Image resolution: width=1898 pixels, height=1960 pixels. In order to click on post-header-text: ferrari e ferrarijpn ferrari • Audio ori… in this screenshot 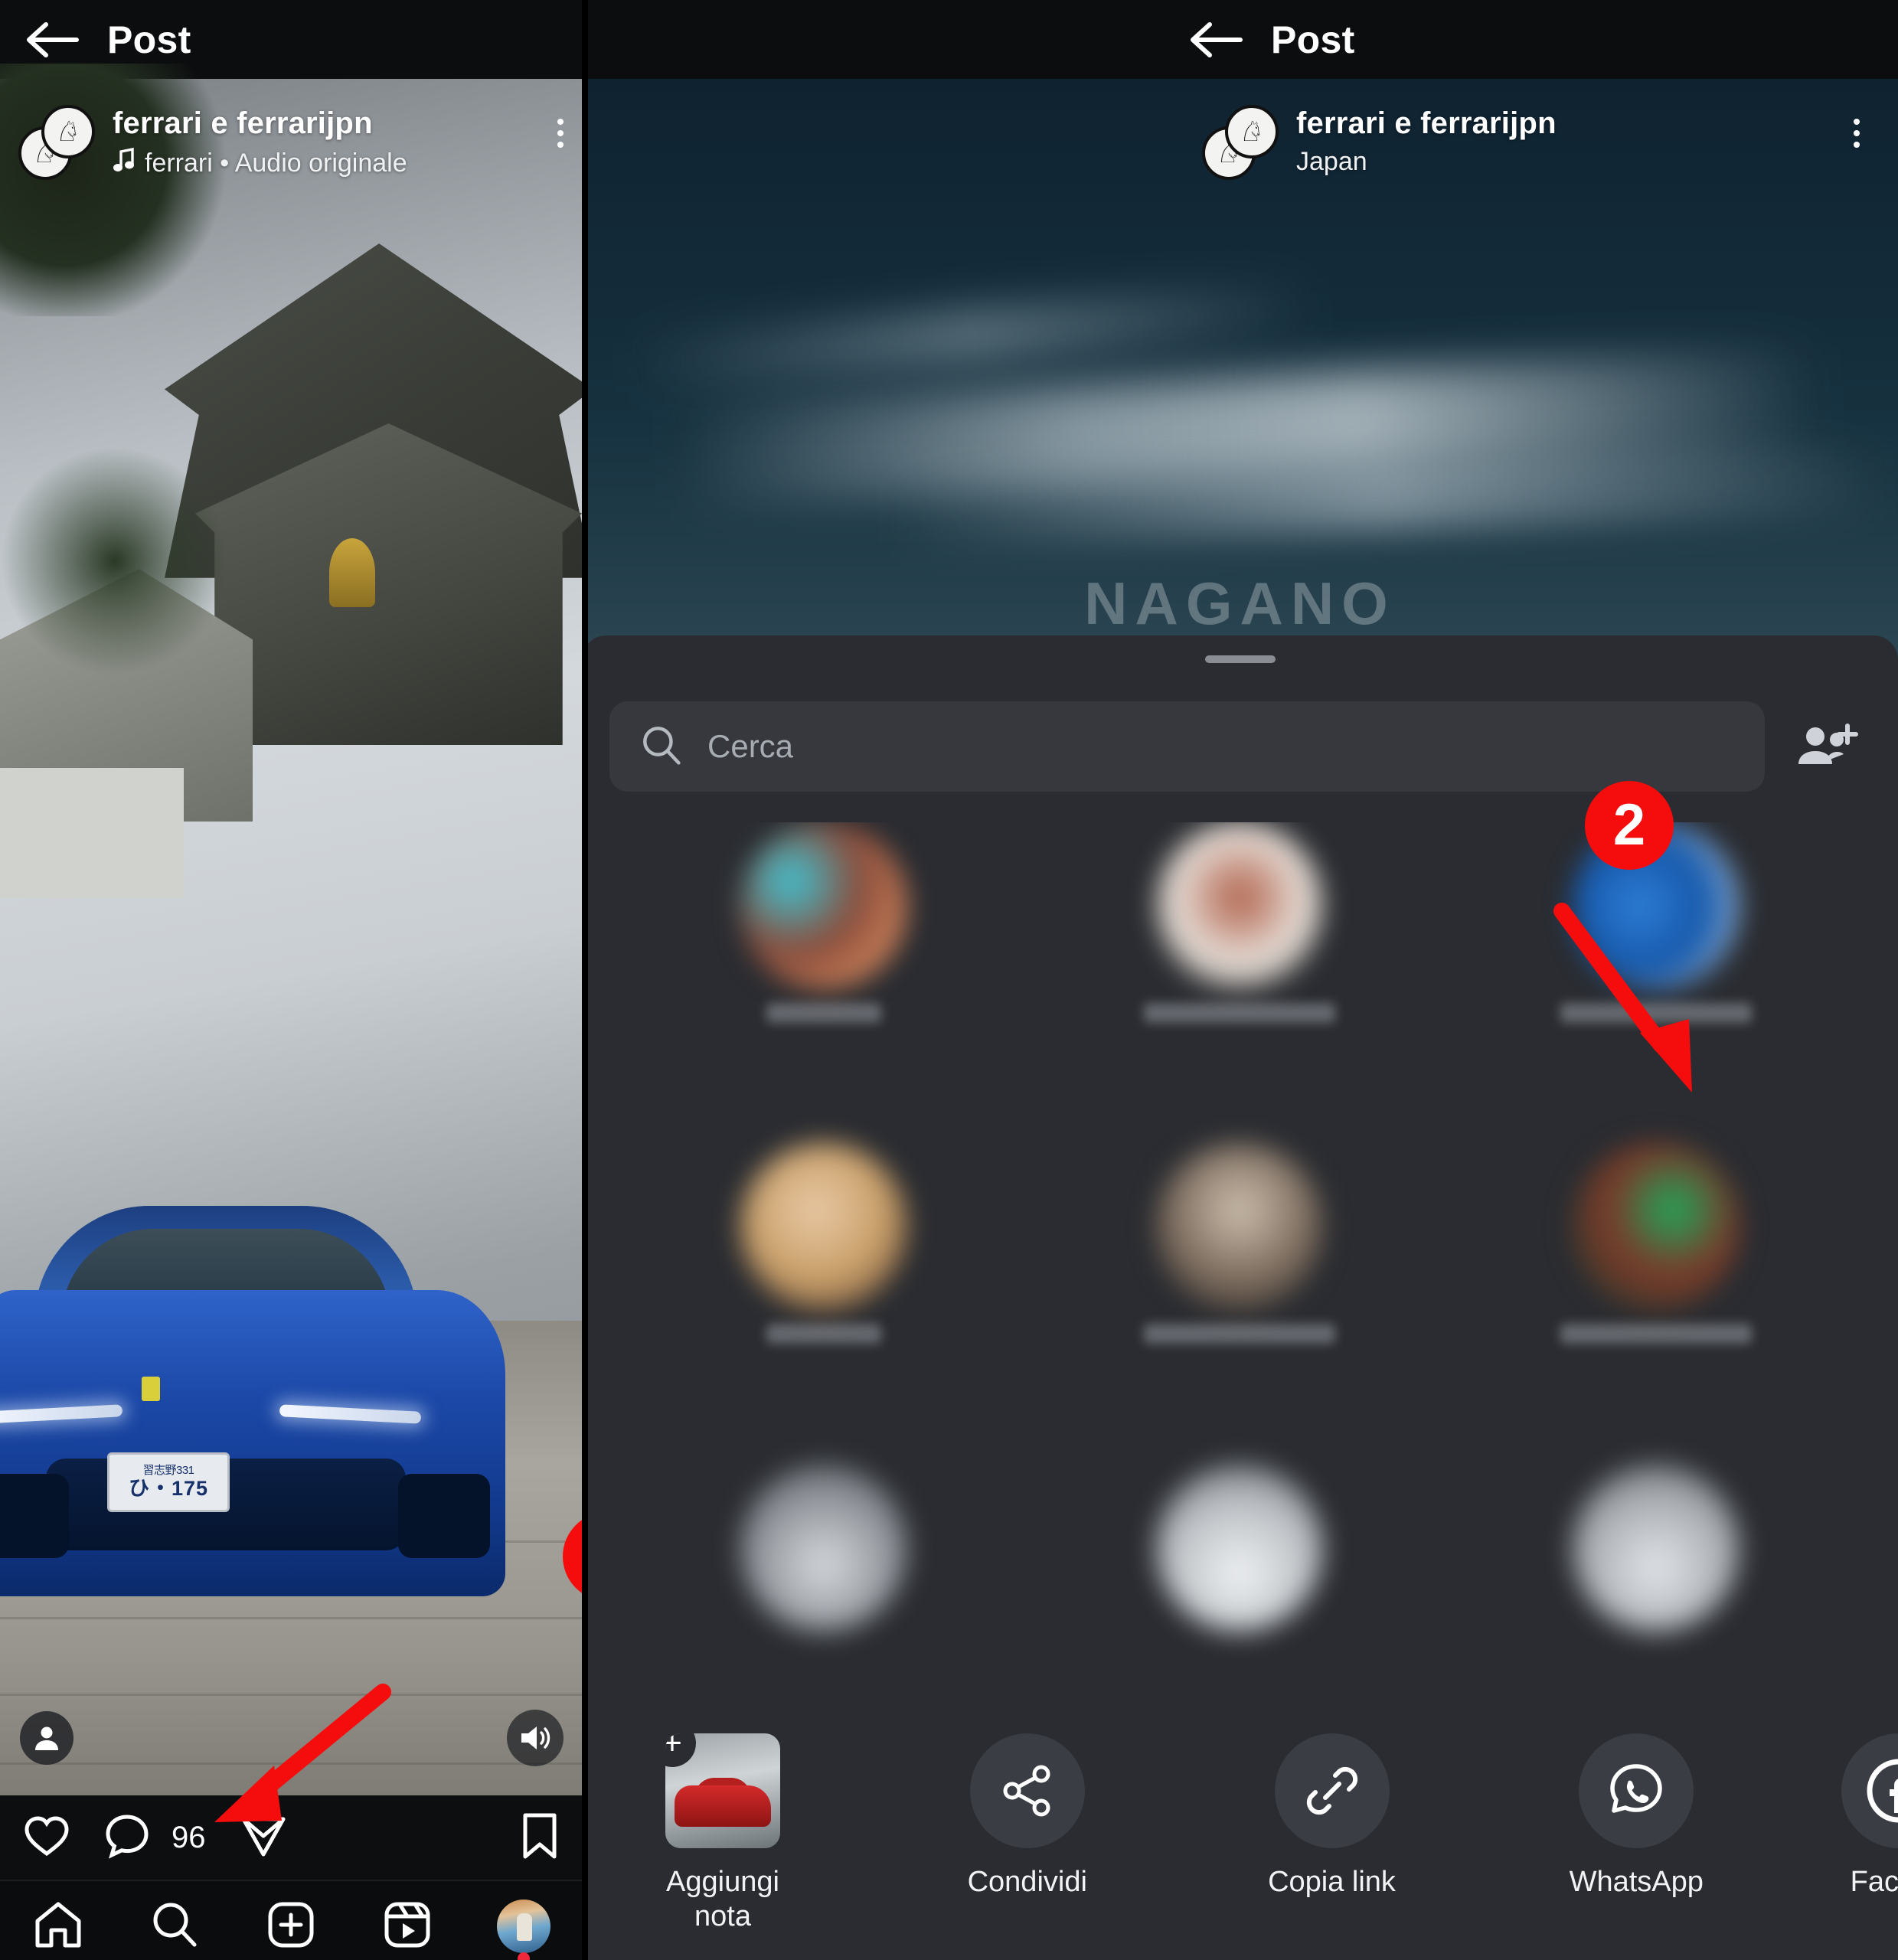, I will do `click(260, 142)`.